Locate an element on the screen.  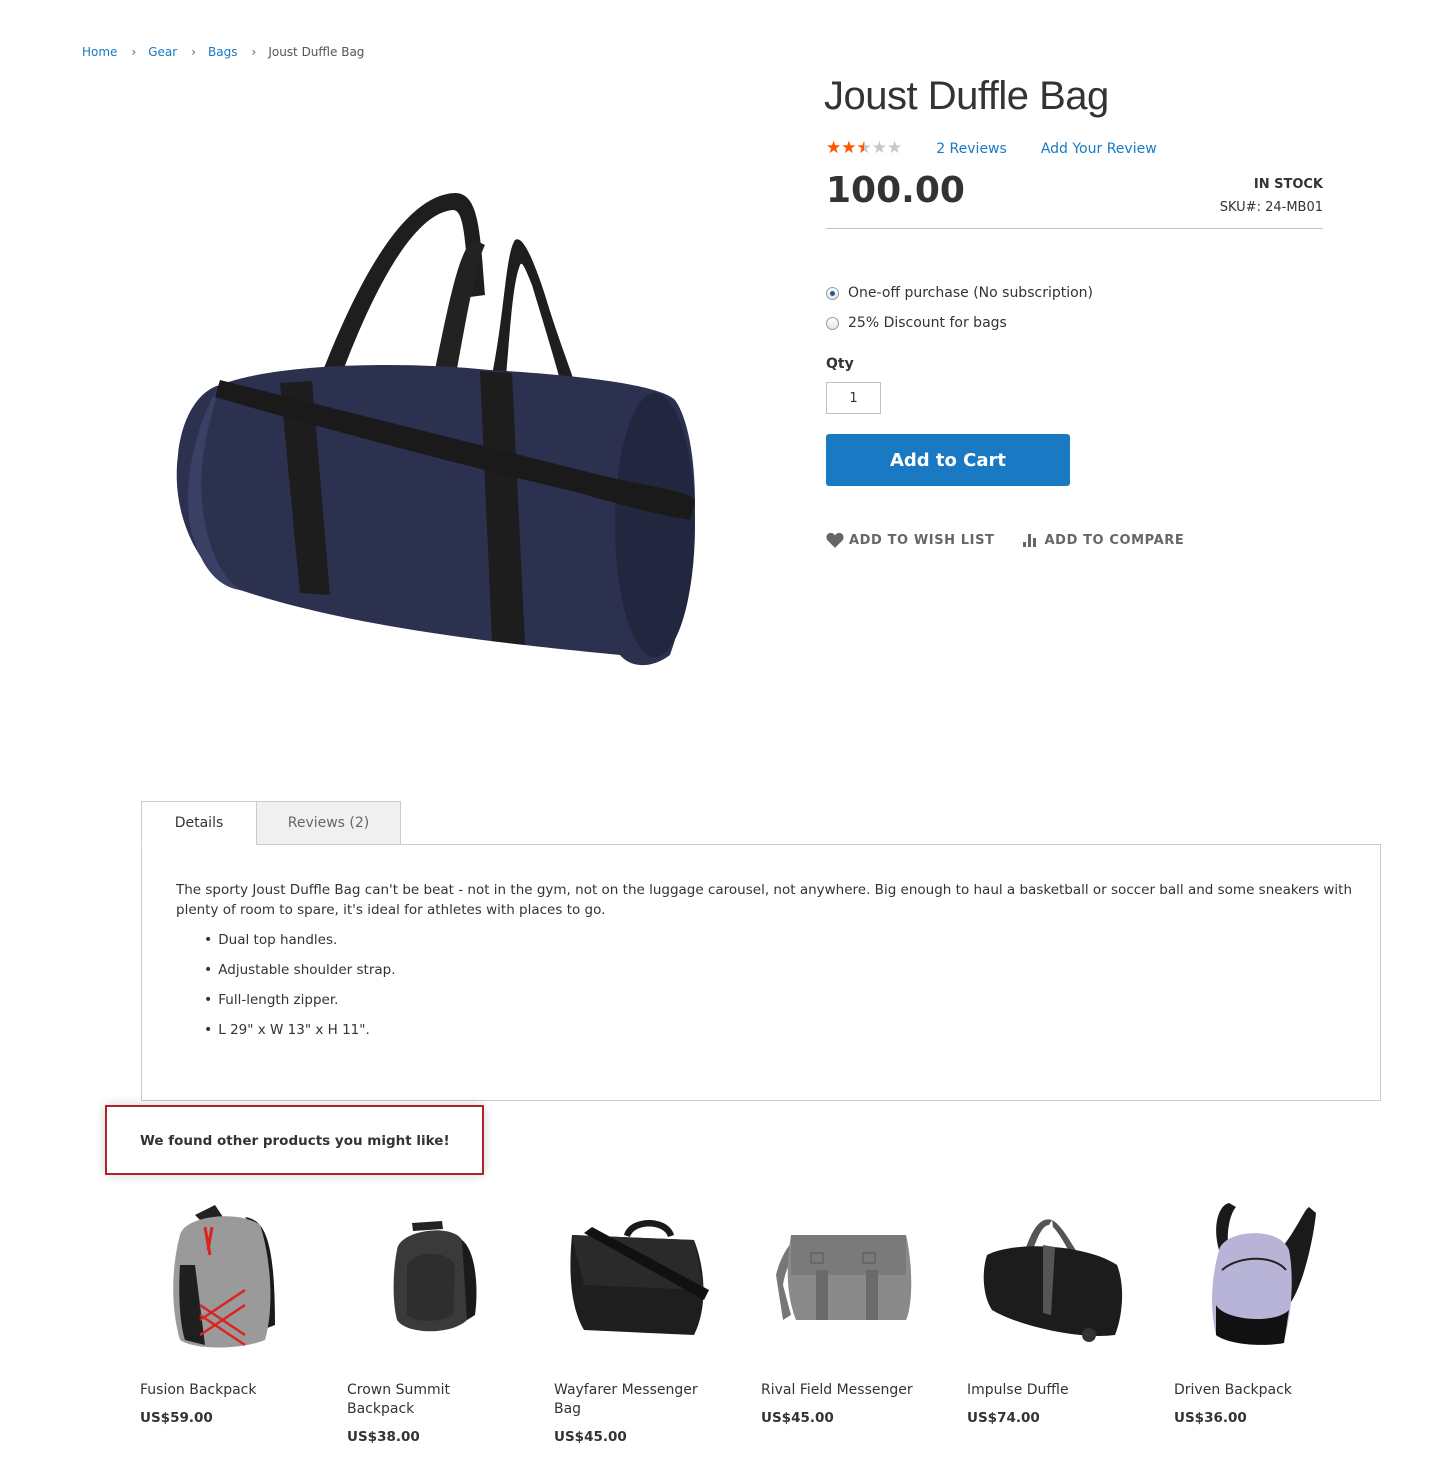
product-name: Crown Summit Backpack is located at coordinates (427, 1400).